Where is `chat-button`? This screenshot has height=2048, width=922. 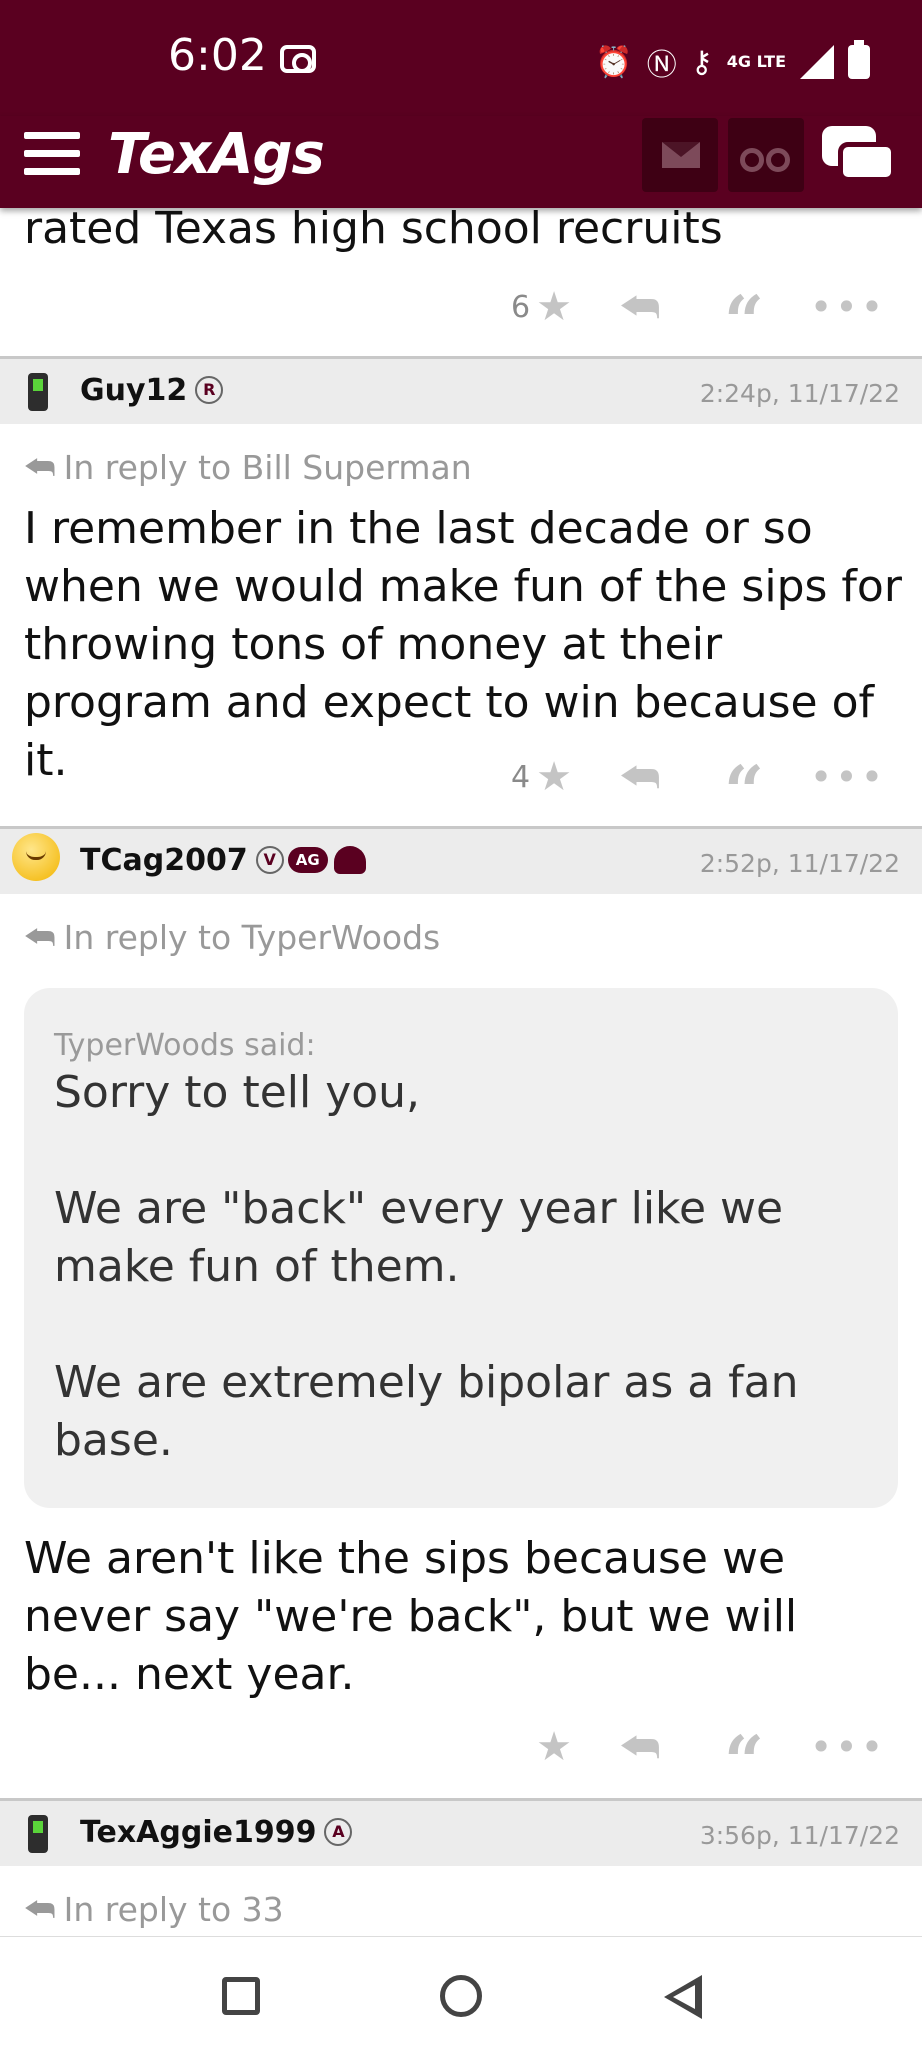 chat-button is located at coordinates (858, 155).